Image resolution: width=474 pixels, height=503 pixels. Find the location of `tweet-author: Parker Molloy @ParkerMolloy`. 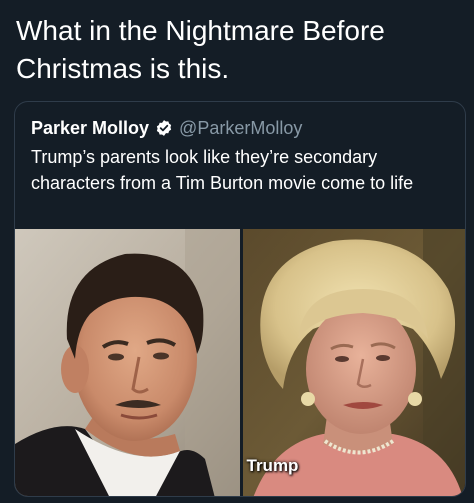

tweet-author: Parker Molloy @ParkerMolloy is located at coordinates (166, 128).